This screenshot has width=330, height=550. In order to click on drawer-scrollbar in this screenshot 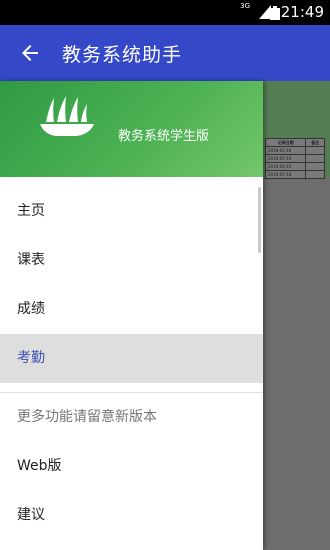, I will do `click(259, 220)`.